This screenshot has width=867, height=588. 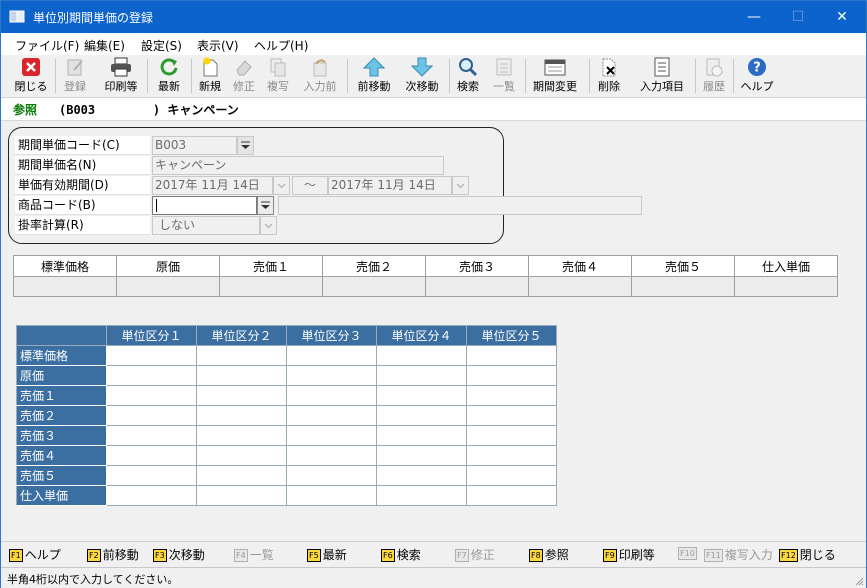 What do you see at coordinates (82, 185) in the screenshot?
I see `valid-period-label: 単価有効期間(D)` at bounding box center [82, 185].